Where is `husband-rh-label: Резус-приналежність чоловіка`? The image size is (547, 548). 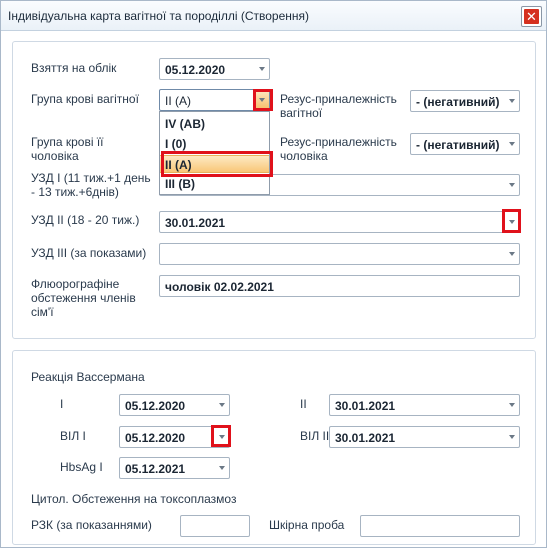 husband-rh-label: Резус-приналежність чоловіка is located at coordinates (338, 149).